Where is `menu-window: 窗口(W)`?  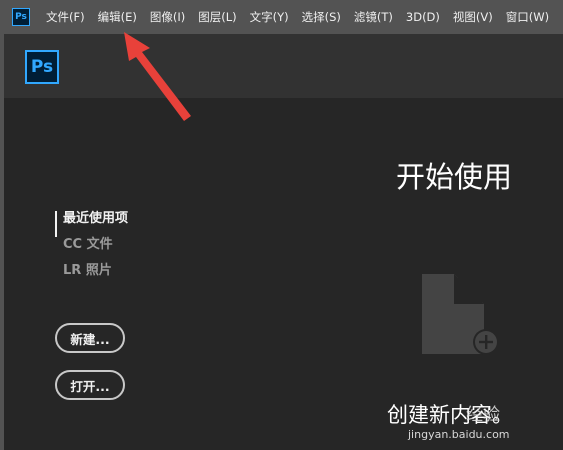
menu-window: 窗口(W) is located at coordinates (527, 17).